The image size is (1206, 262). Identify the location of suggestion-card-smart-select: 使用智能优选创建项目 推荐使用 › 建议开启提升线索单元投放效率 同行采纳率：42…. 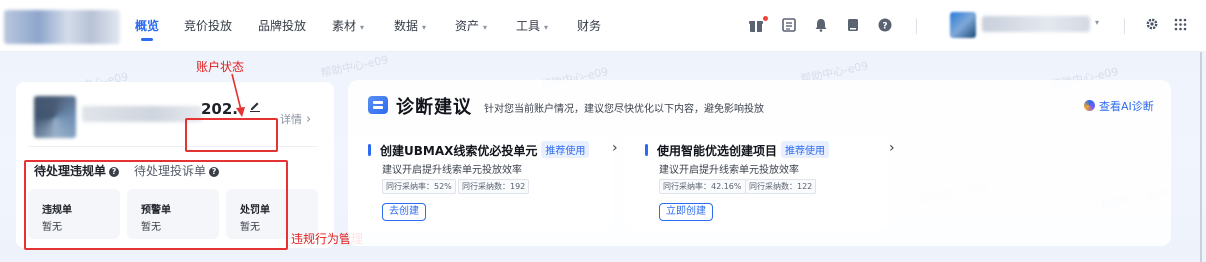
(760, 183).